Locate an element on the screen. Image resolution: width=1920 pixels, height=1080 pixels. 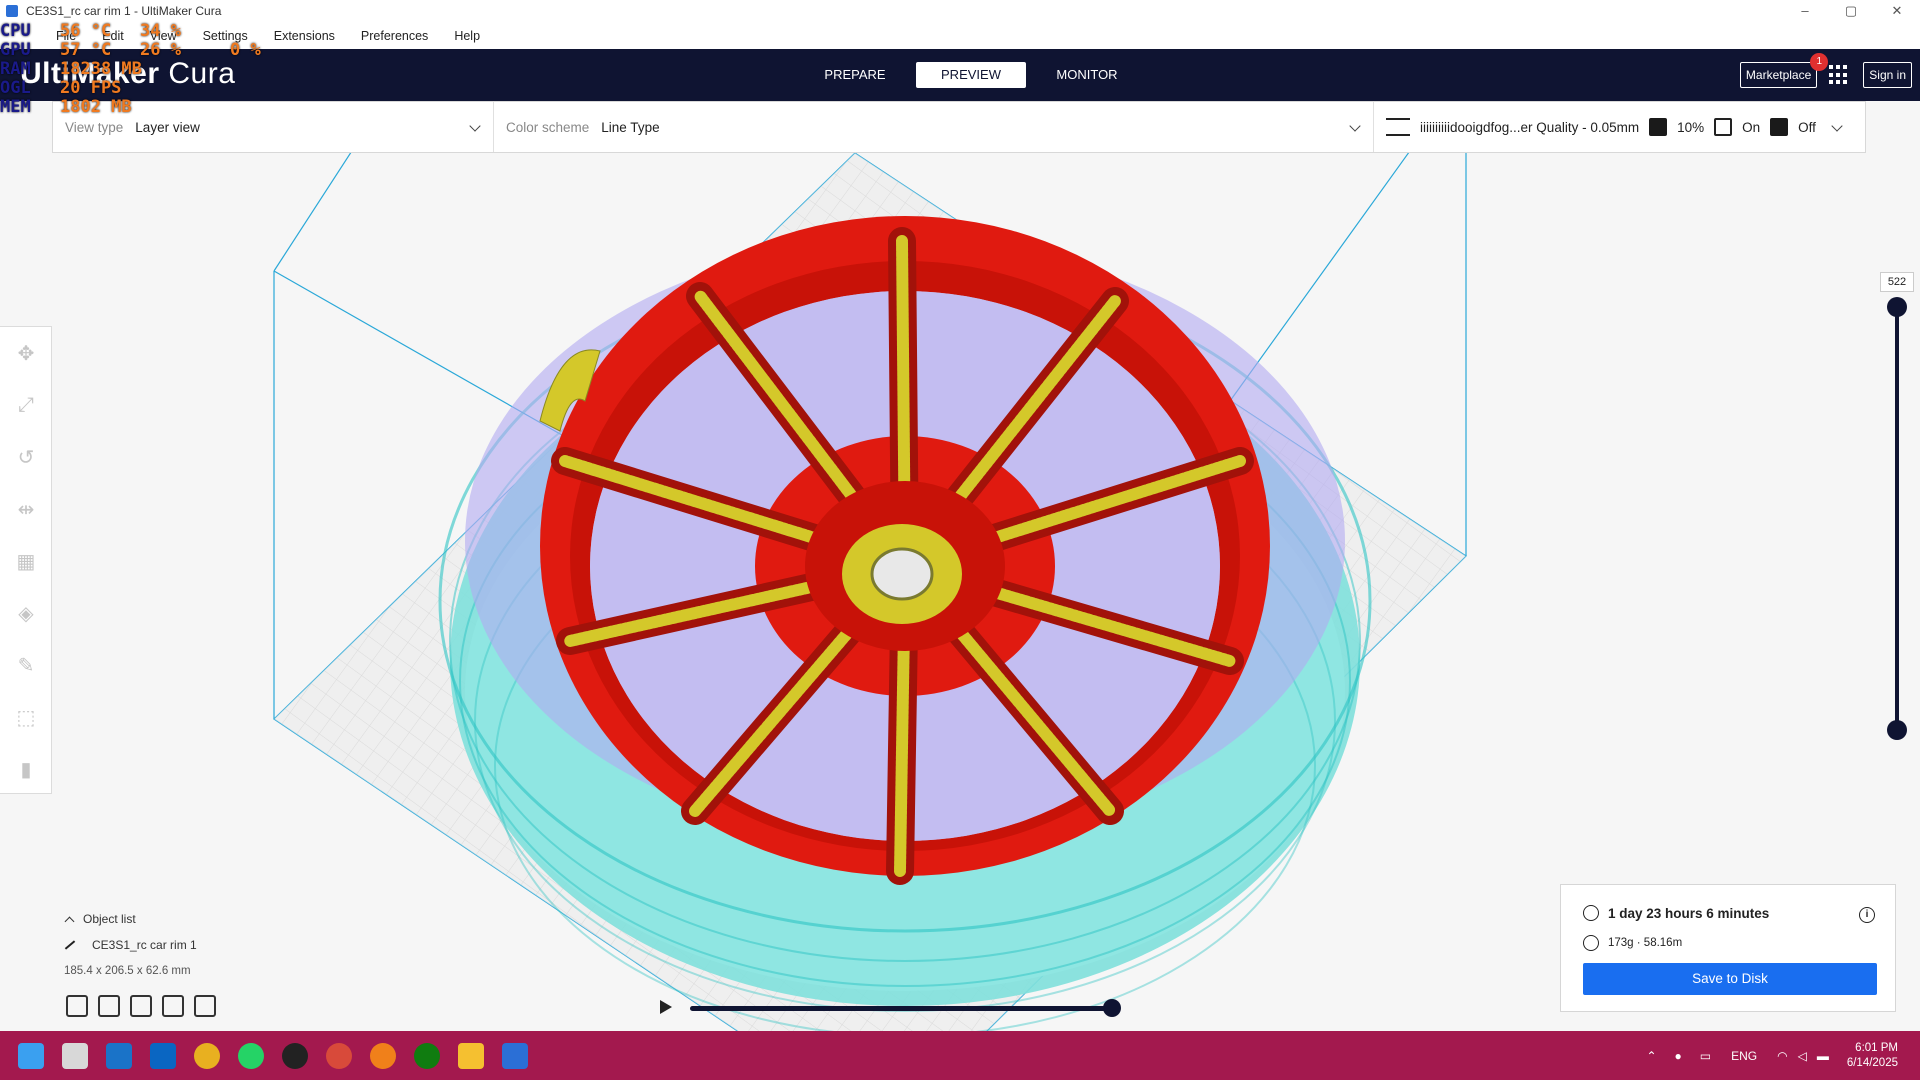
menu-help: Help is located at coordinates (467, 36).